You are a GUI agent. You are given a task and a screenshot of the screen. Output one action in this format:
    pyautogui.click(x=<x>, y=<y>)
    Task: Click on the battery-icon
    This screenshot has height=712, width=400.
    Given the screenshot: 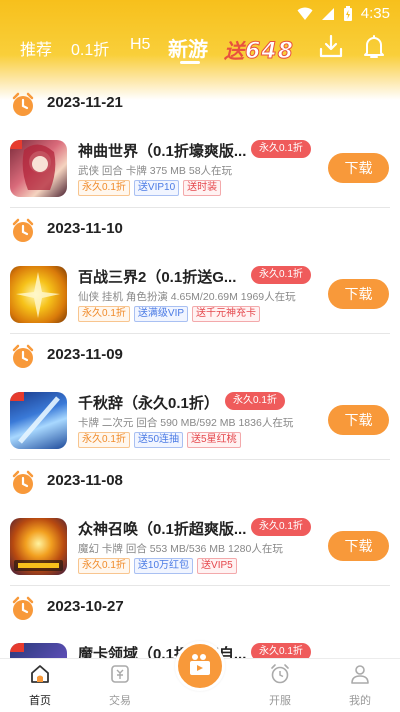 What is the action you would take?
    pyautogui.click(x=347, y=13)
    